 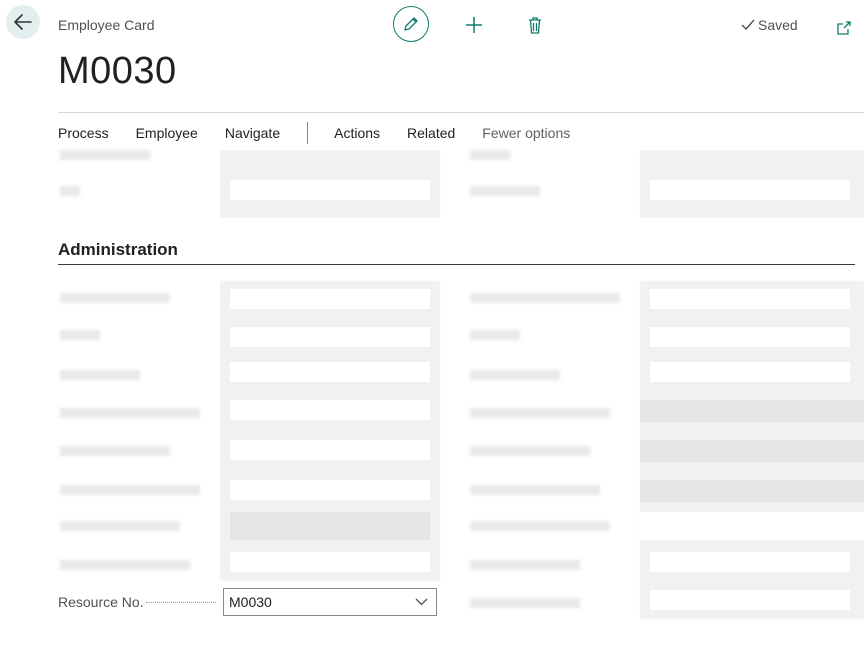 I want to click on action-separator, so click(x=308, y=133).